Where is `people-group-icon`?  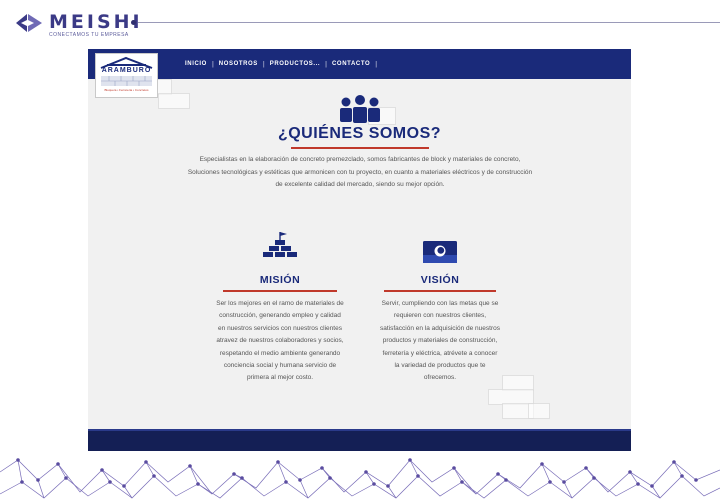
people-group-icon is located at coordinates (360, 109).